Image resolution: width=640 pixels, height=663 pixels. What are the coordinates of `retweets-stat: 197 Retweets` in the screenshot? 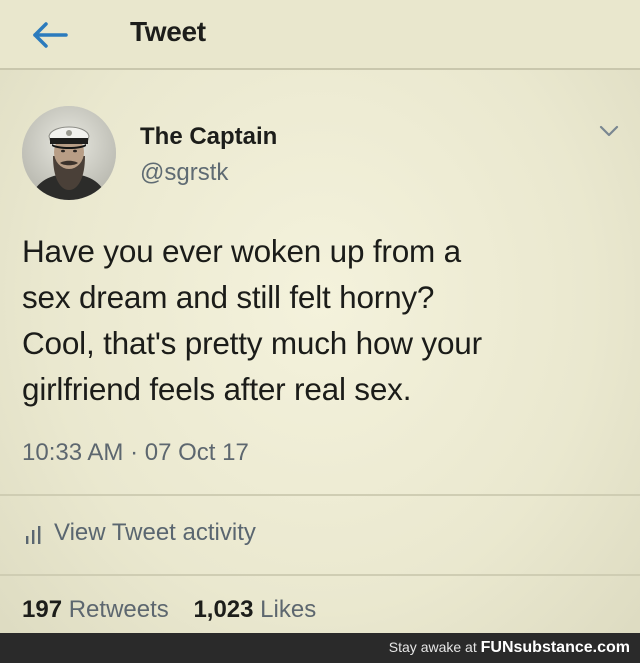 It's located at (95, 609).